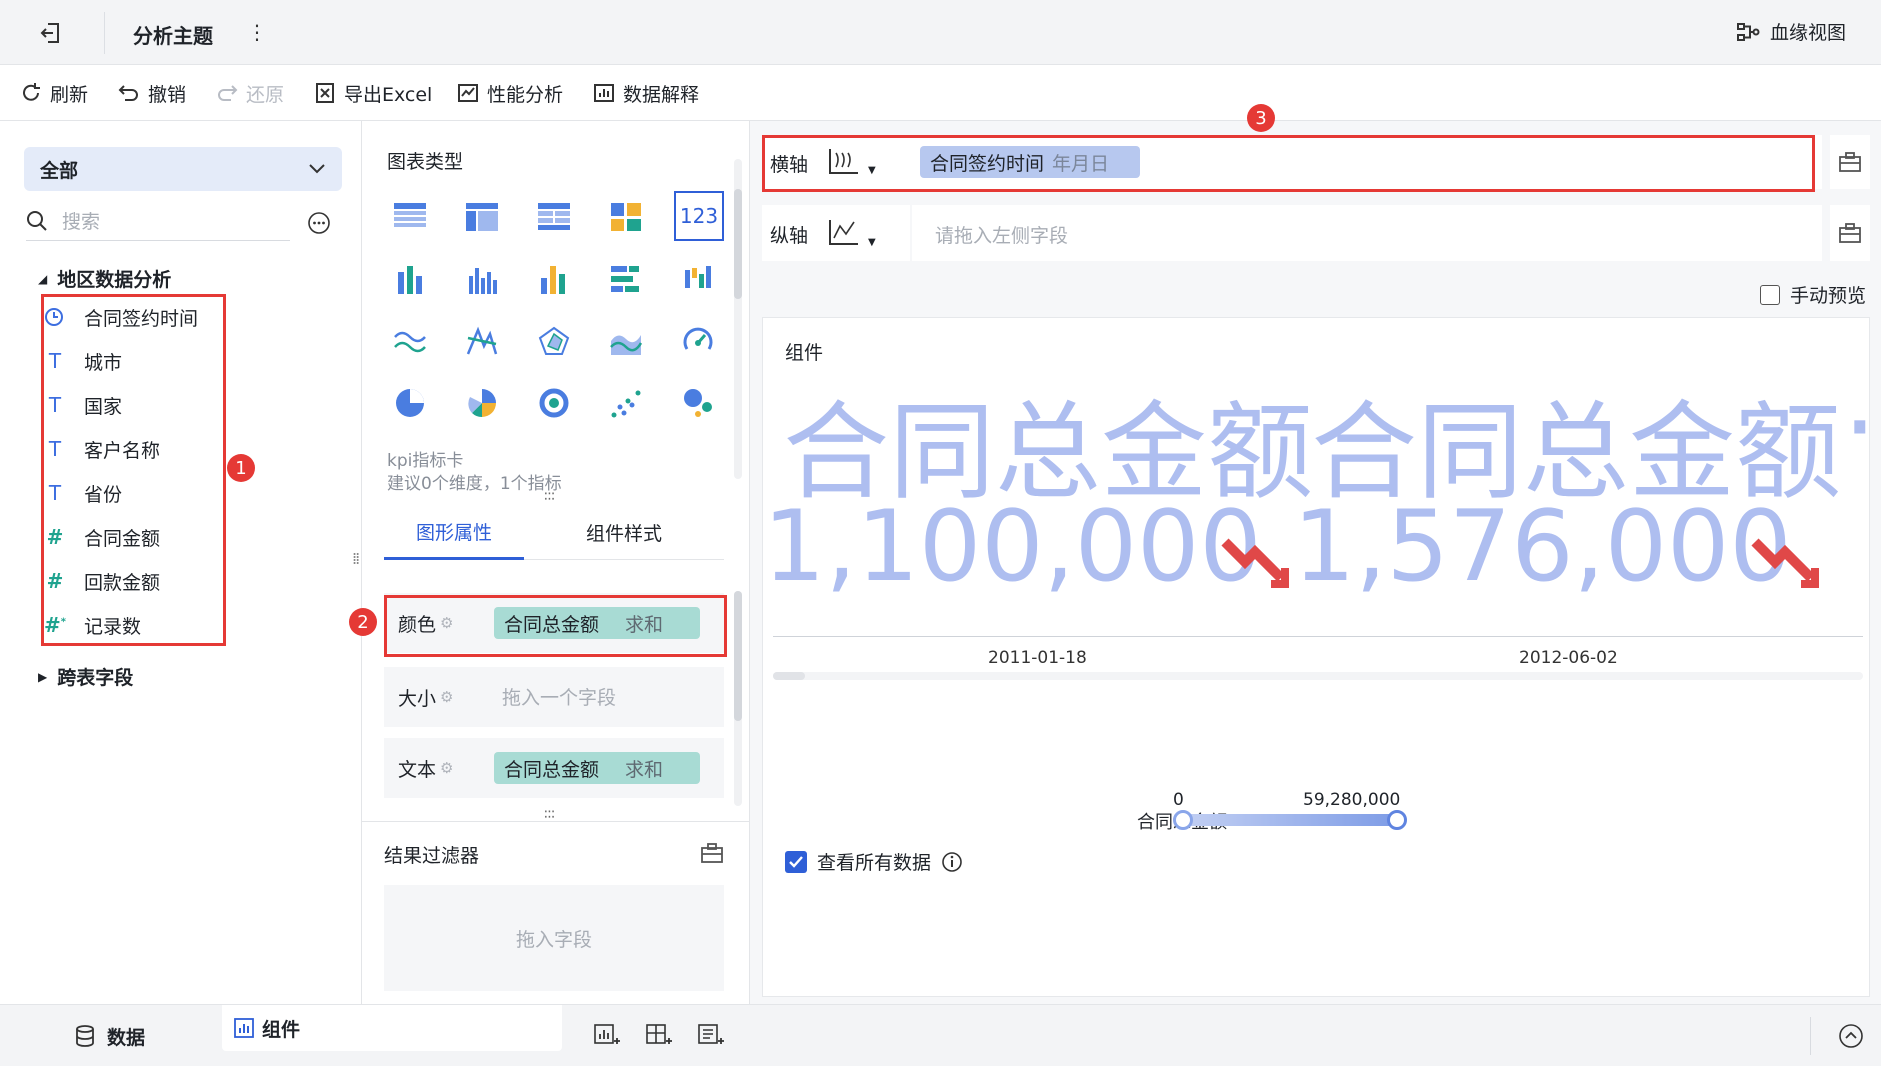 Image resolution: width=1881 pixels, height=1066 pixels. Describe the element at coordinates (392, 1028) in the screenshot. I see `tab-component: 组件` at that location.